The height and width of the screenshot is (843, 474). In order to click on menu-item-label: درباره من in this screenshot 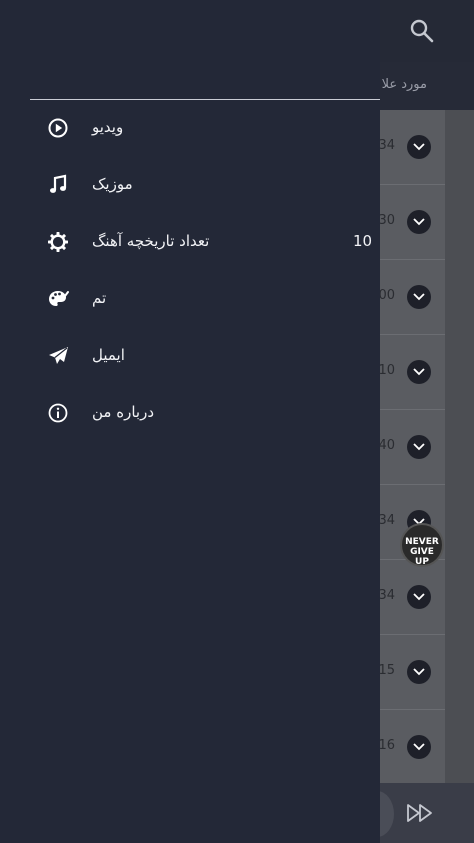, I will do `click(123, 412)`.